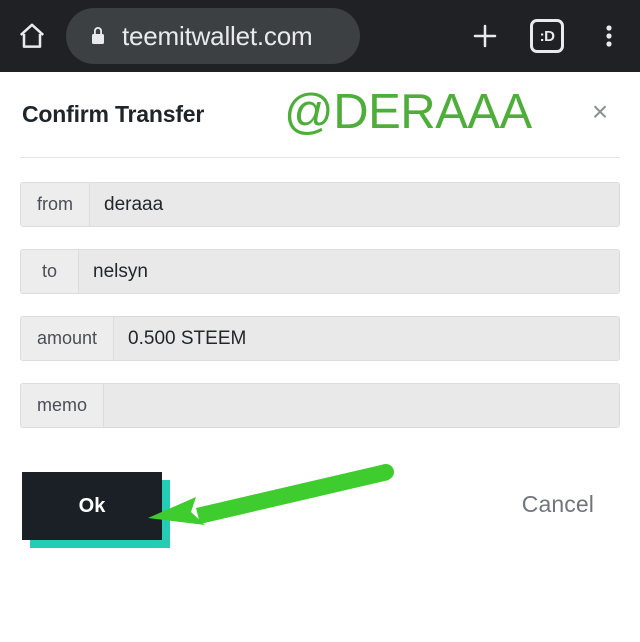 The width and height of the screenshot is (640, 642). I want to click on ok-button-wrapper: Ok, so click(96, 510).